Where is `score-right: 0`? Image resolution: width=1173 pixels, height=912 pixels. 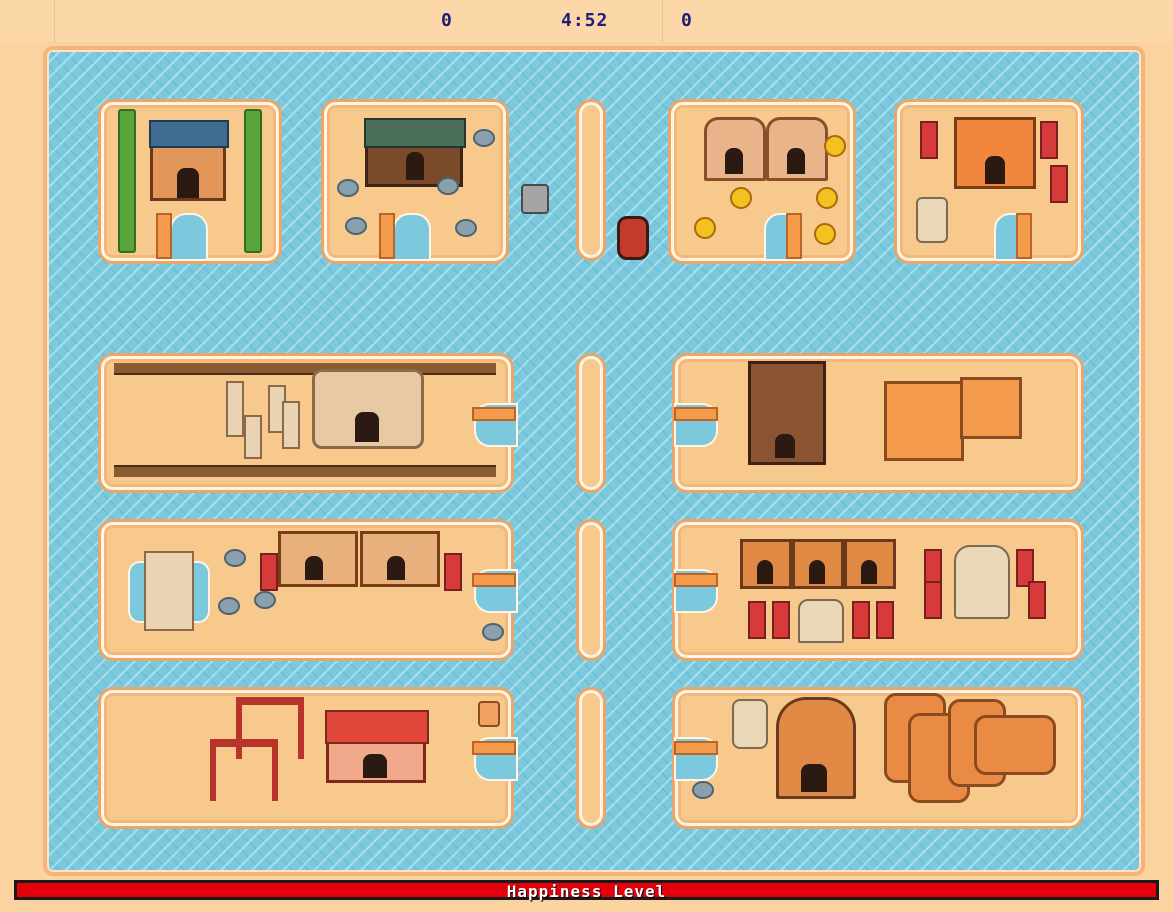
score-right: 0 is located at coordinates (687, 20).